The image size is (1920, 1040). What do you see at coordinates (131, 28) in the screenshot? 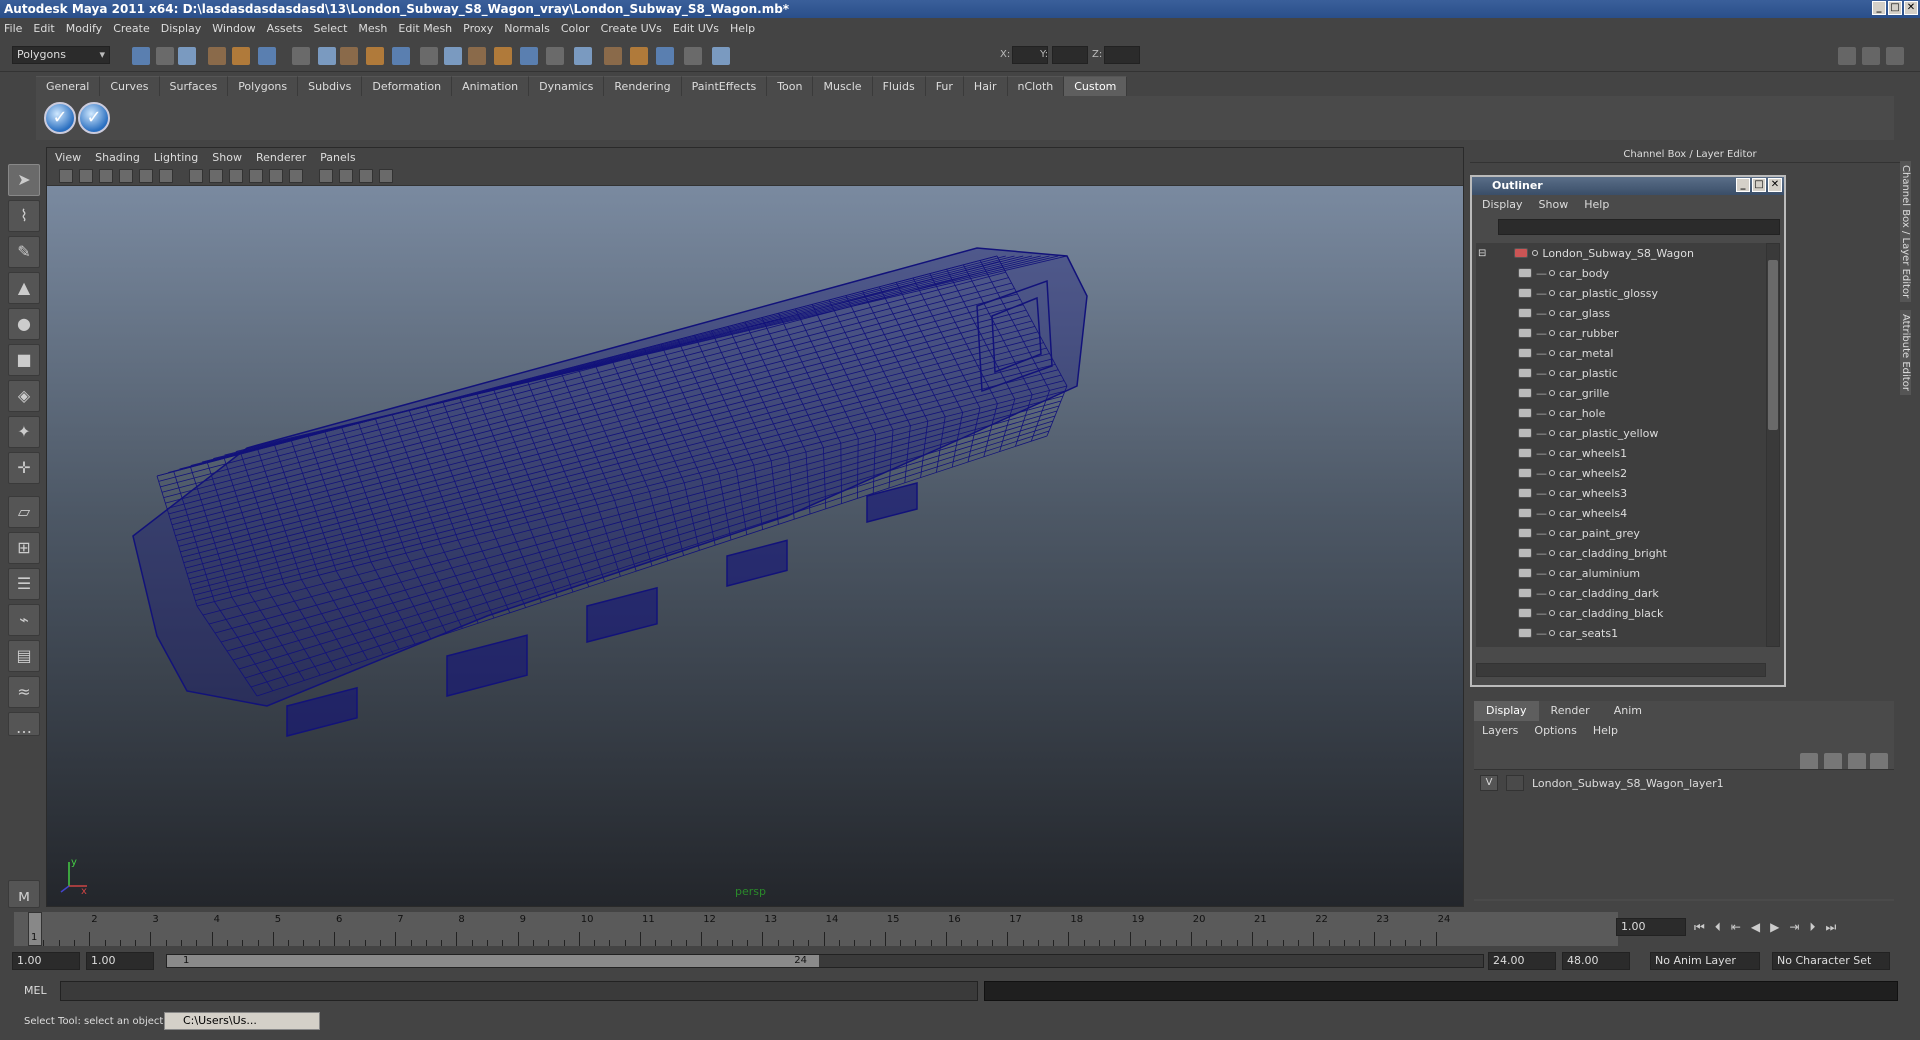
I see `menu-create: Create` at bounding box center [131, 28].